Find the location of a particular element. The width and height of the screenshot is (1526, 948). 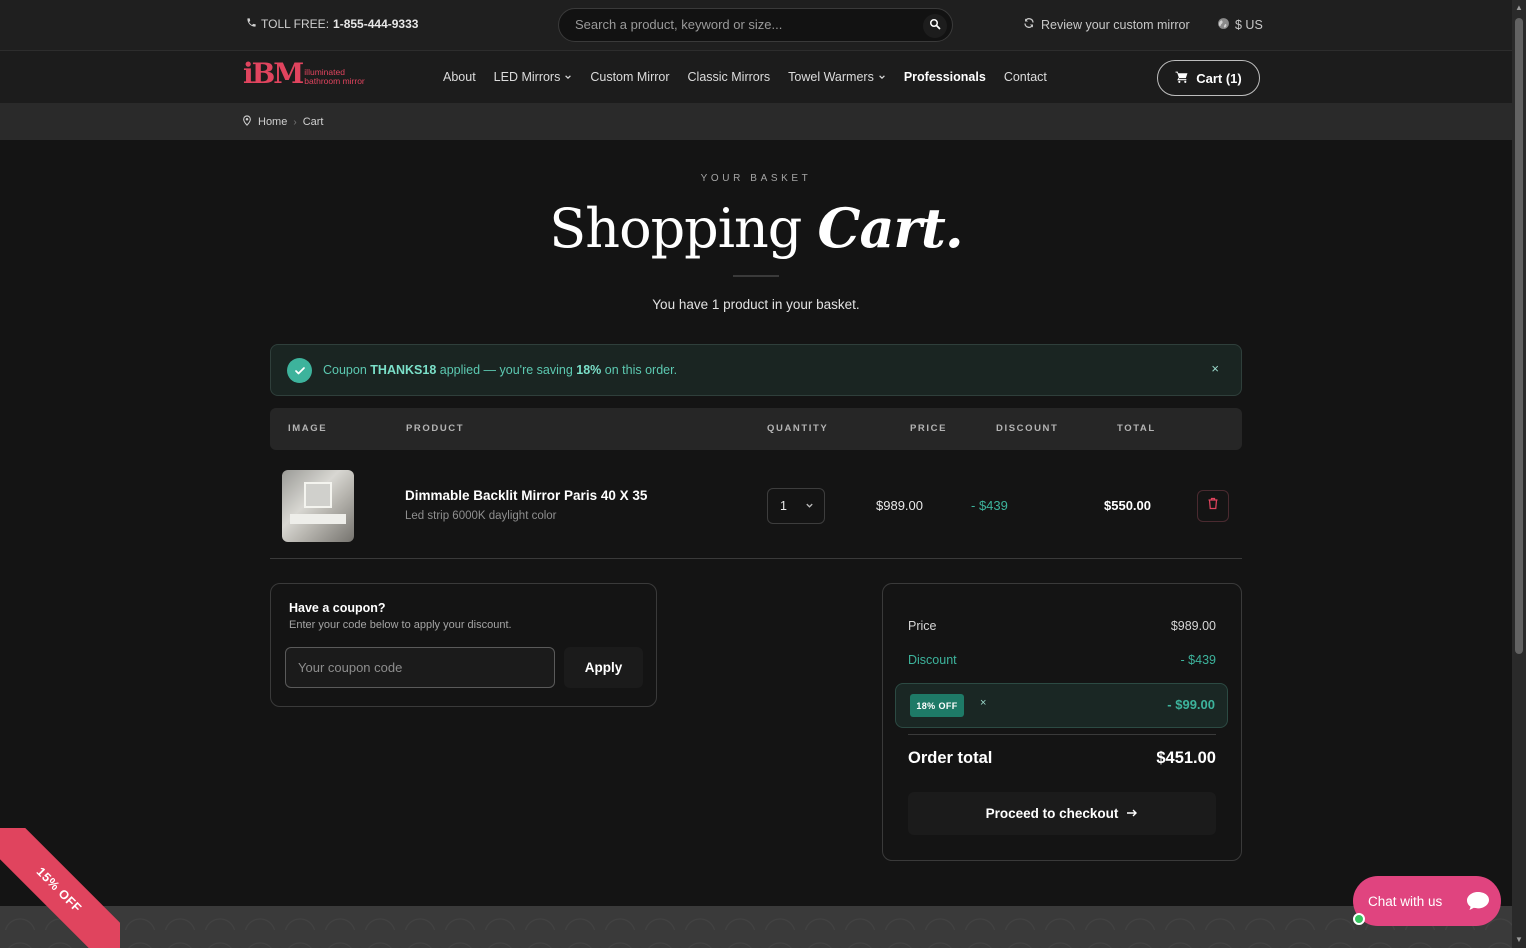

search-icon is located at coordinates (935, 26).